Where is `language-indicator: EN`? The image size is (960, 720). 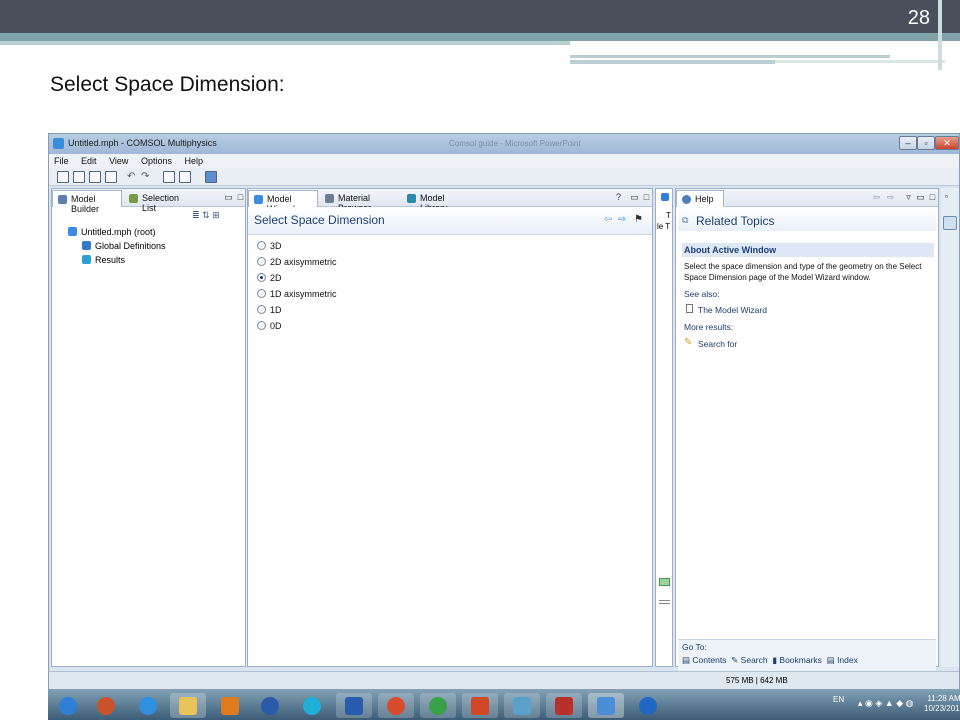 language-indicator: EN is located at coordinates (838, 699).